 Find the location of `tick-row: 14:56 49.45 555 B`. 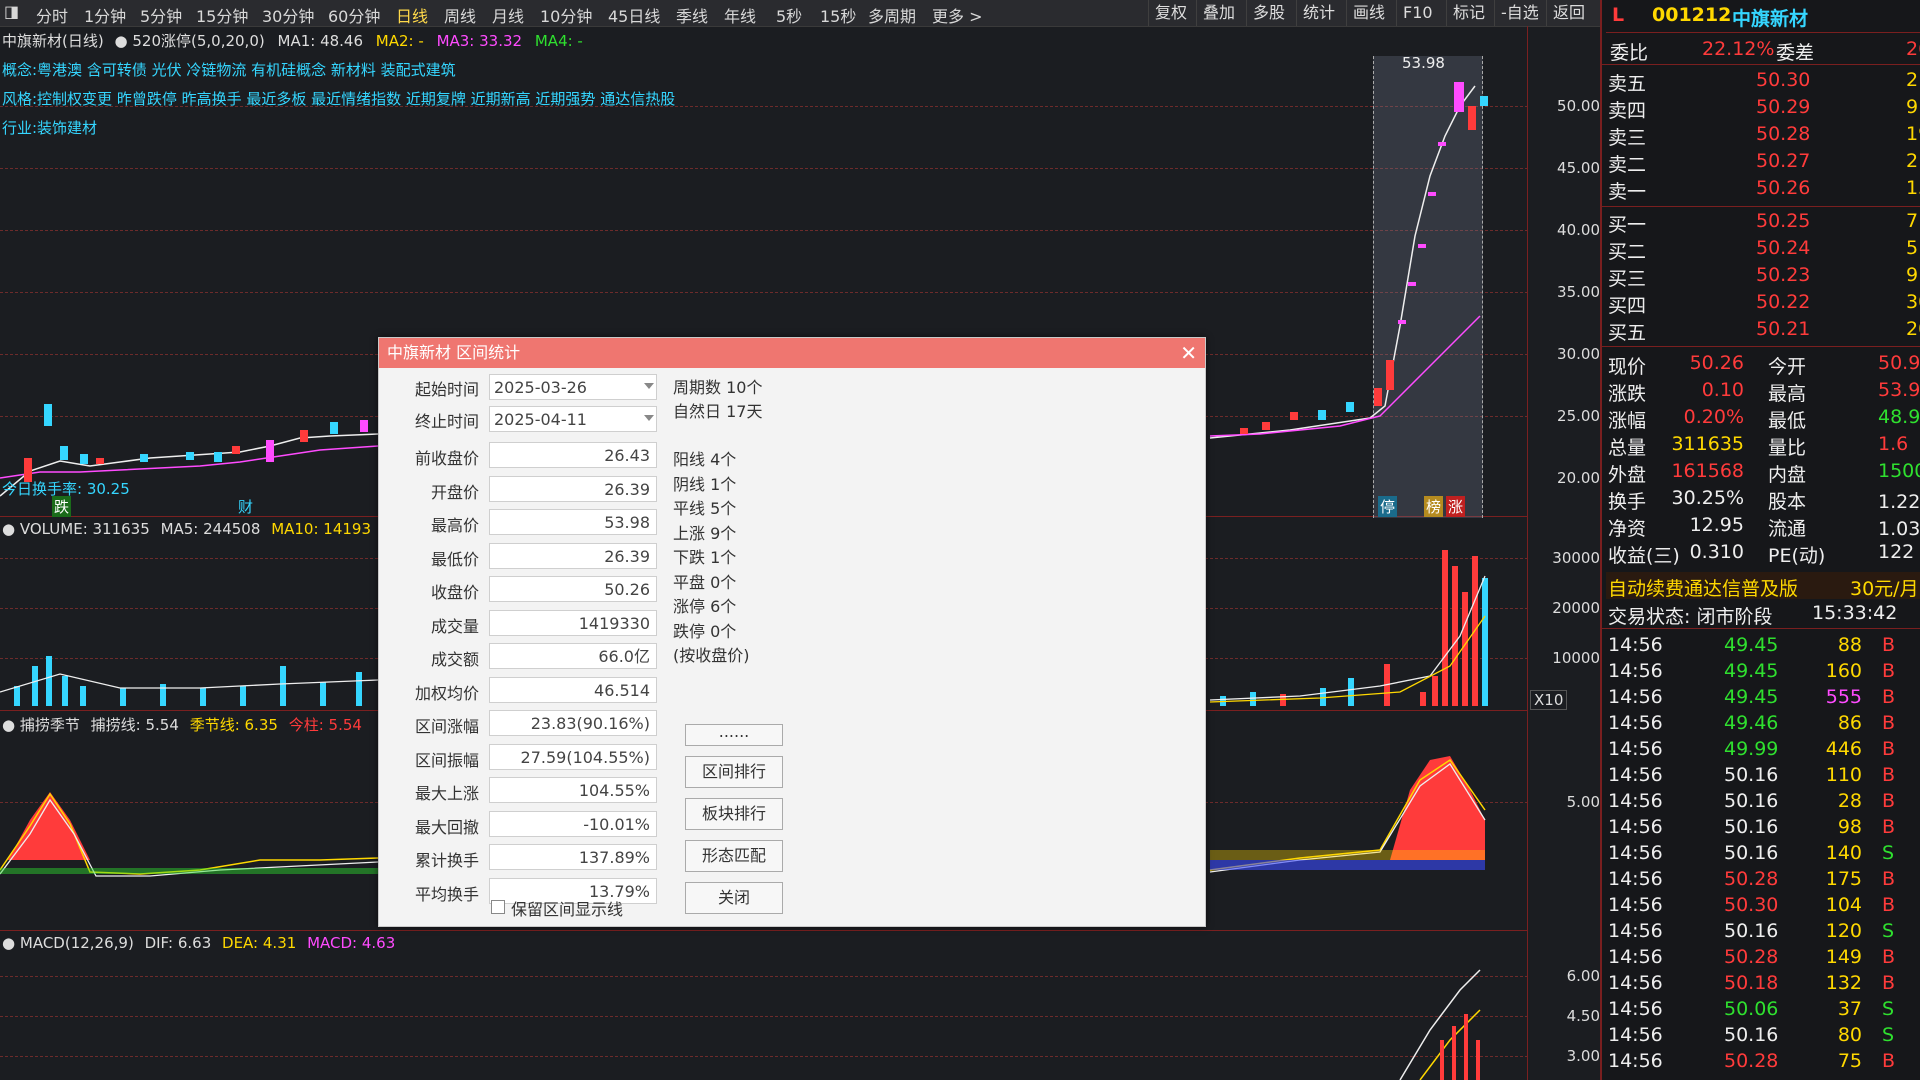

tick-row: 14:56 49.45 555 B is located at coordinates (1763, 697).